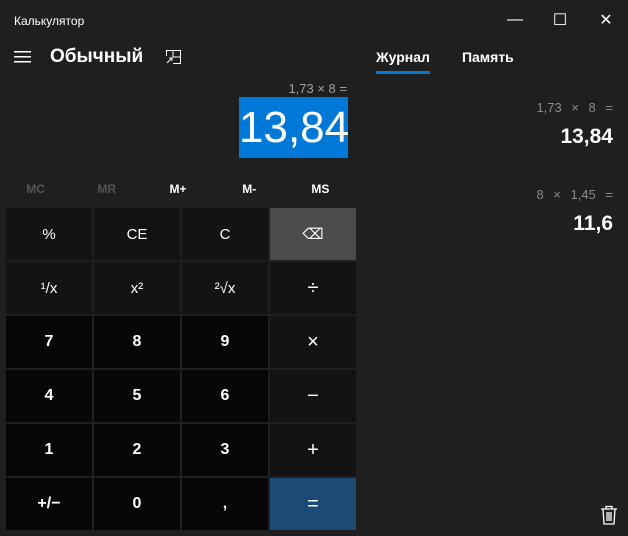 The height and width of the screenshot is (536, 628). Describe the element at coordinates (225, 234) in the screenshot. I see `key-clear-button: C` at that location.